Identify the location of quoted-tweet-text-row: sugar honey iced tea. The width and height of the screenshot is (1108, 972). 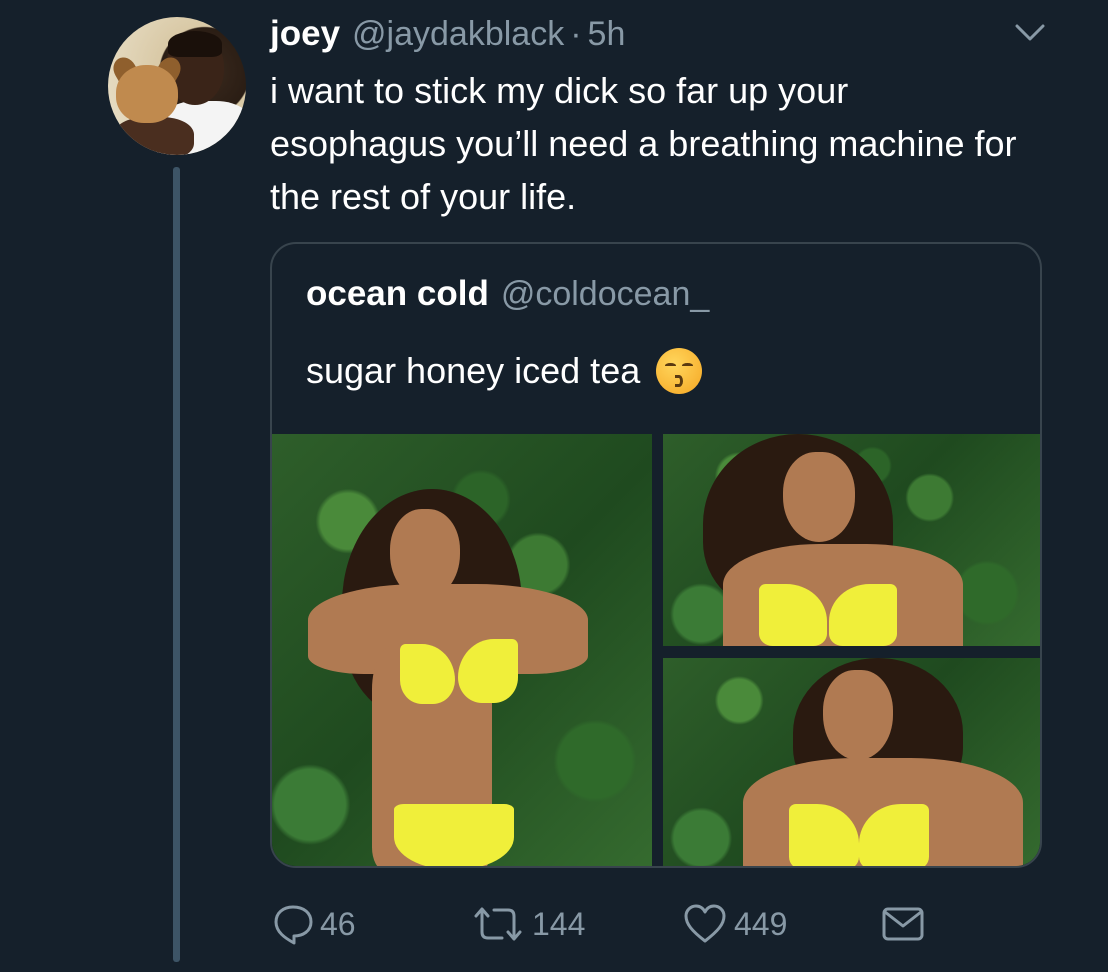
(504, 371).